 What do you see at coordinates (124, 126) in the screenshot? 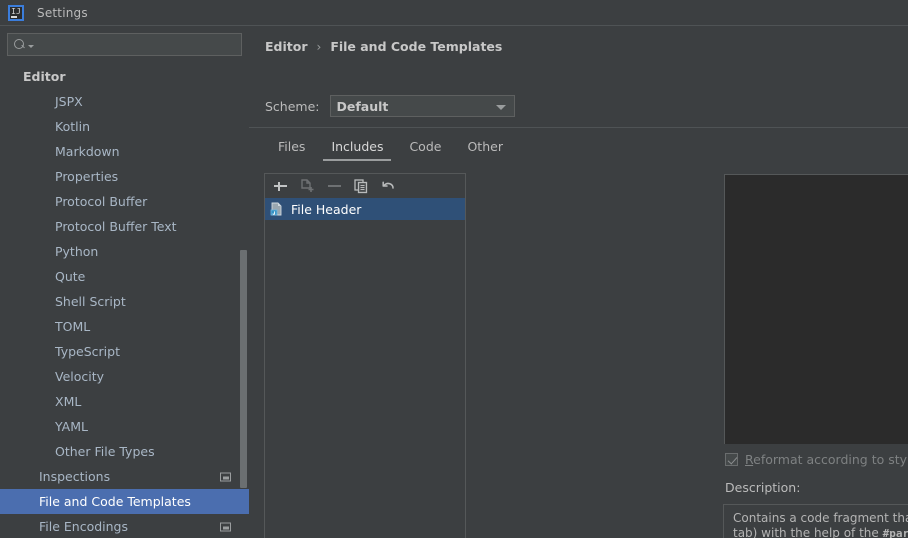
I see `sidebar-item-kotlin: Kotlin` at bounding box center [124, 126].